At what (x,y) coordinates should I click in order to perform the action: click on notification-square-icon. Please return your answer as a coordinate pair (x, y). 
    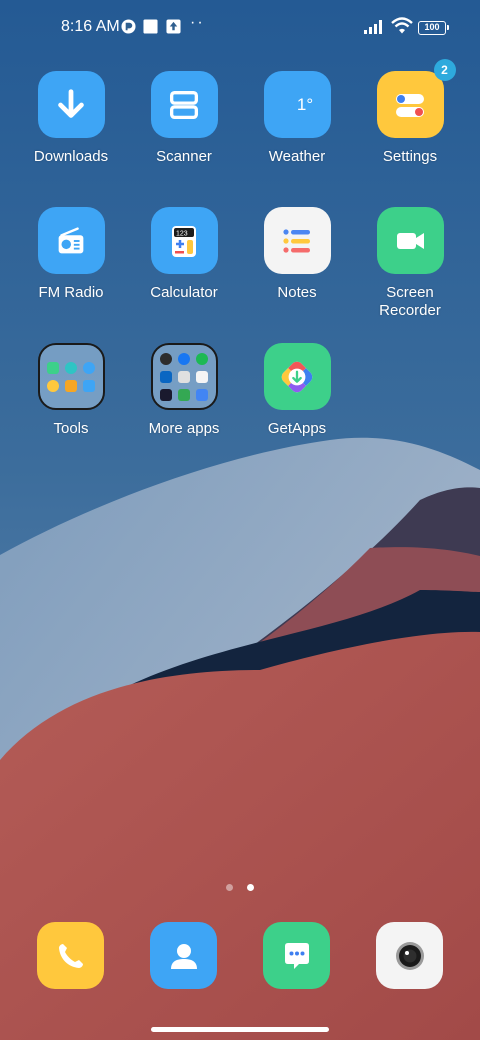
    Looking at the image, I should click on (150, 26).